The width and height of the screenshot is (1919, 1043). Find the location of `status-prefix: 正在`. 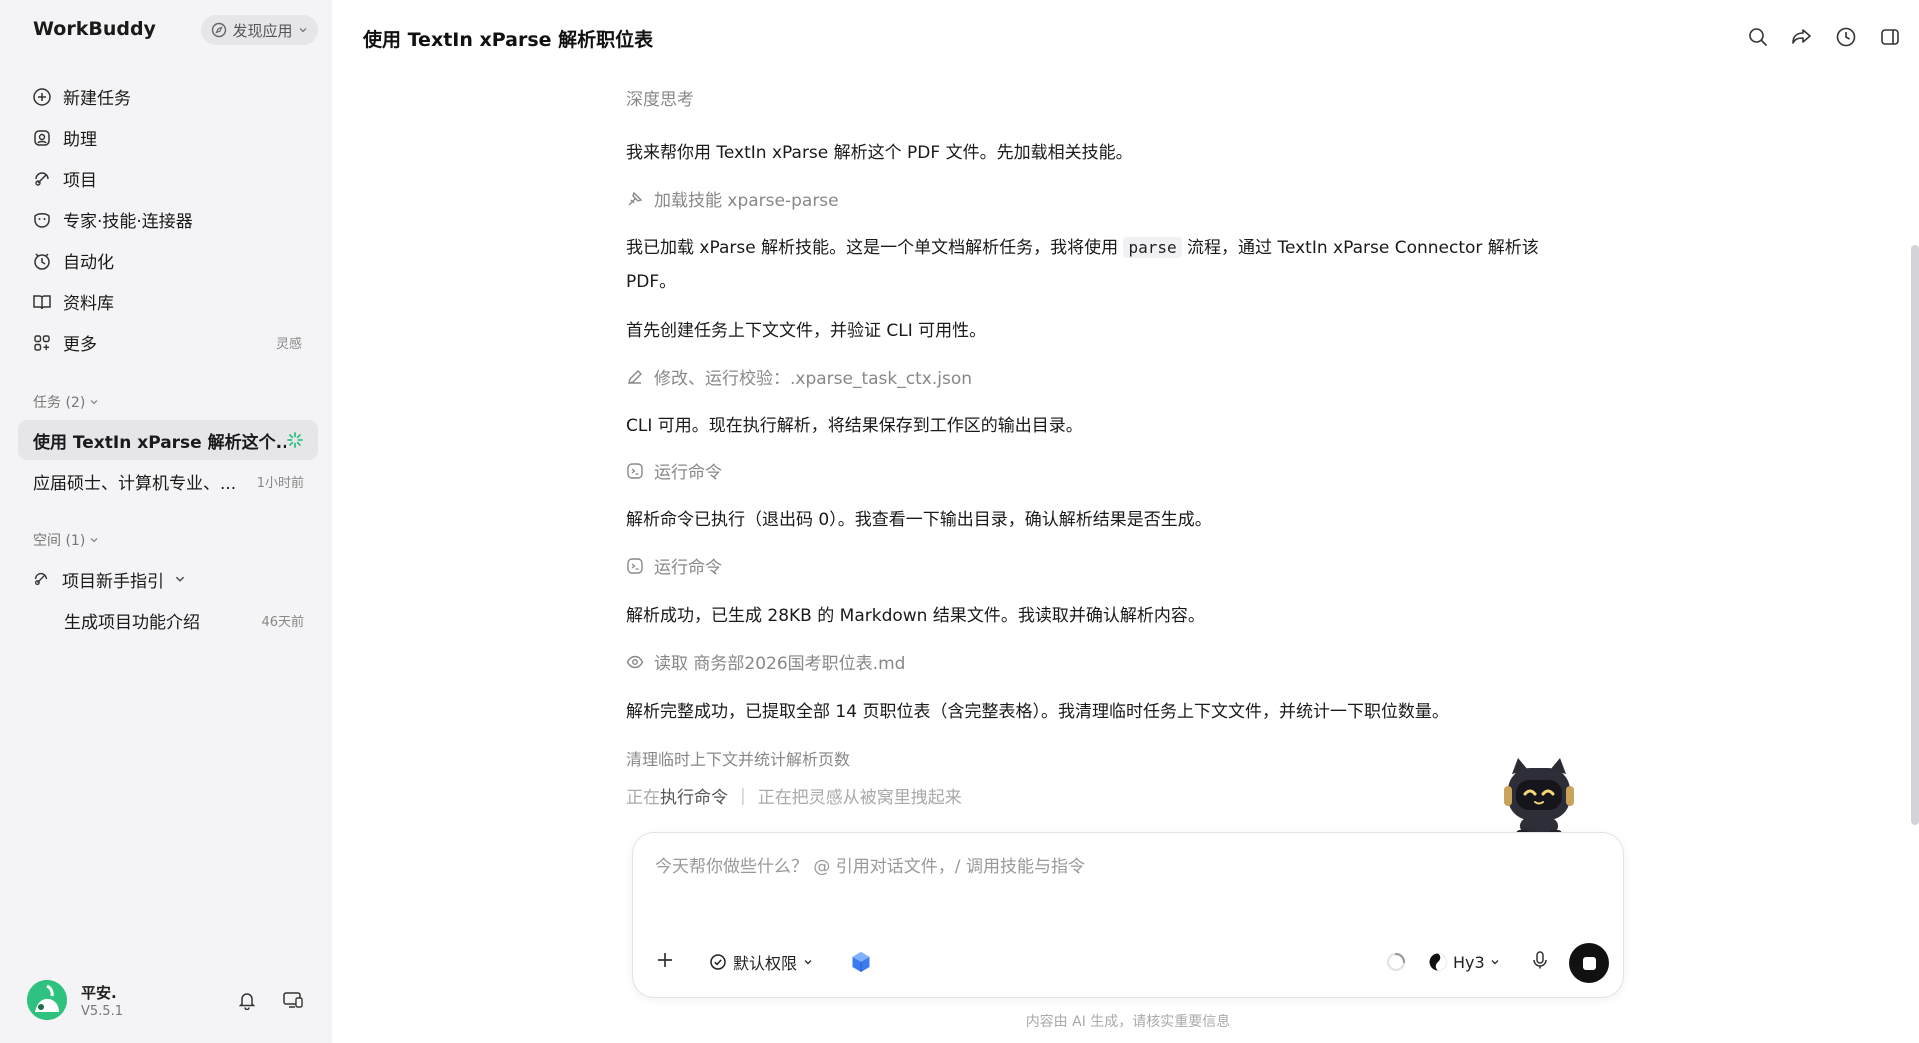

status-prefix: 正在 is located at coordinates (643, 798).